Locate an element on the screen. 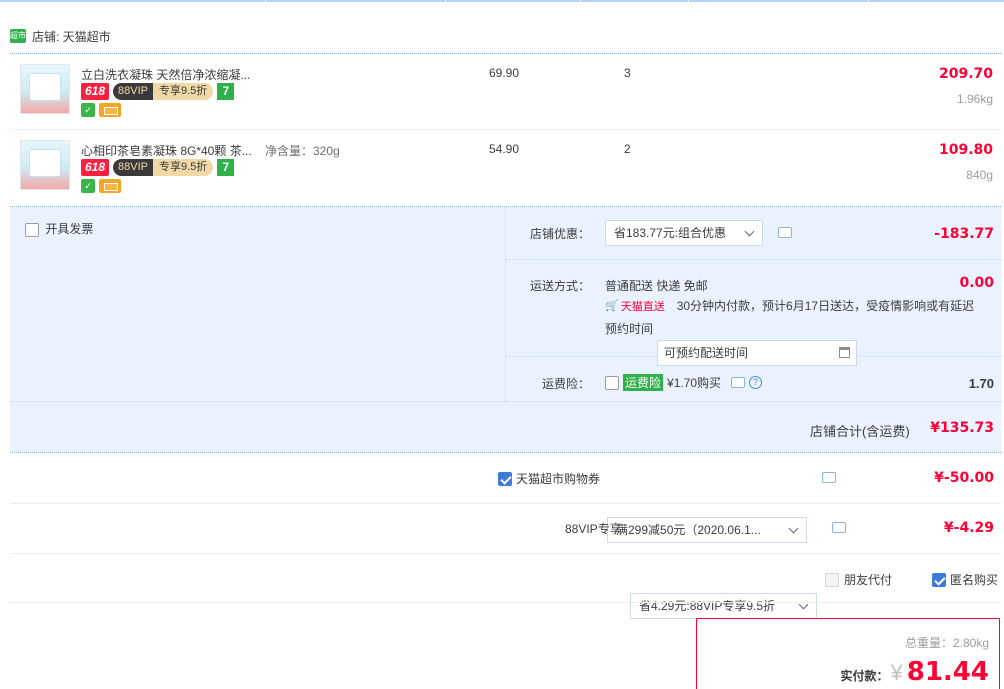  coupon-amount: ¥-50.00 is located at coordinates (964, 478).